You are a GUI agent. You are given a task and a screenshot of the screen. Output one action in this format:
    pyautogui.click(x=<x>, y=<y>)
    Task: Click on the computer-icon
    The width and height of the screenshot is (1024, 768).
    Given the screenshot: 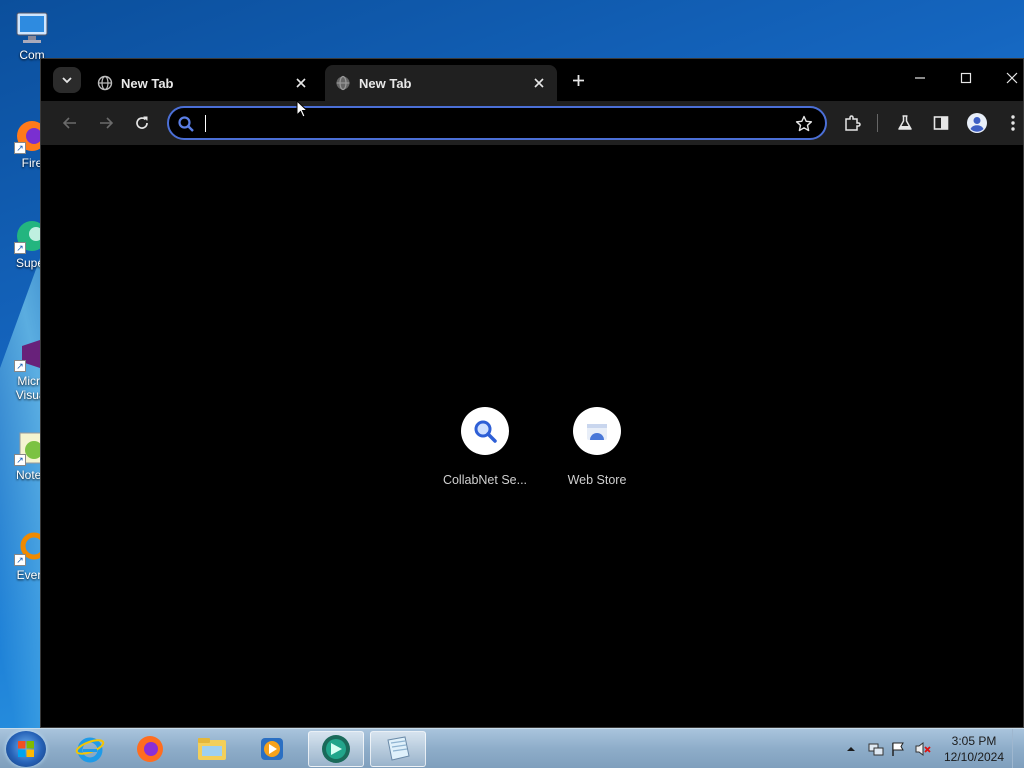 What is the action you would take?
    pyautogui.click(x=32, y=28)
    